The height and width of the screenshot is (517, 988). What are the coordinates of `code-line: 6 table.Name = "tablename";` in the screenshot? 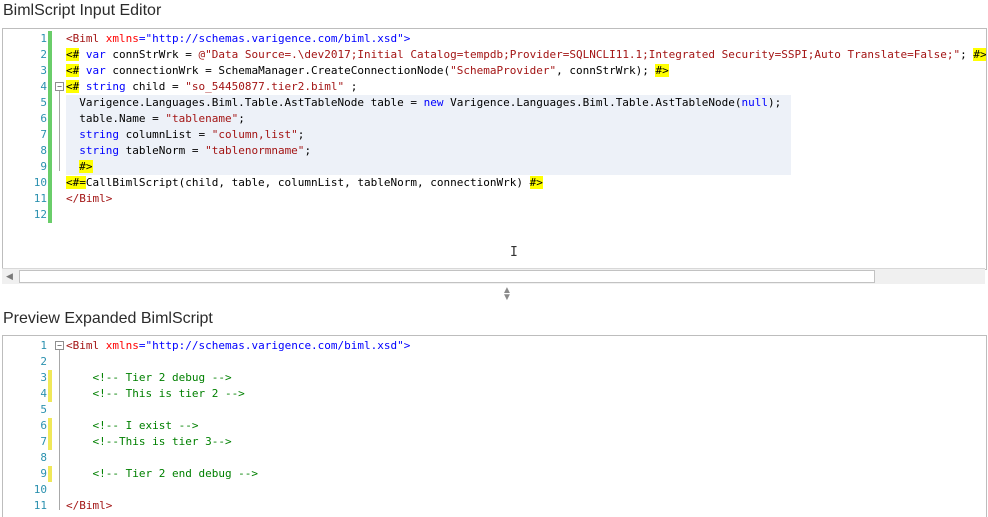 It's located at (494, 119).